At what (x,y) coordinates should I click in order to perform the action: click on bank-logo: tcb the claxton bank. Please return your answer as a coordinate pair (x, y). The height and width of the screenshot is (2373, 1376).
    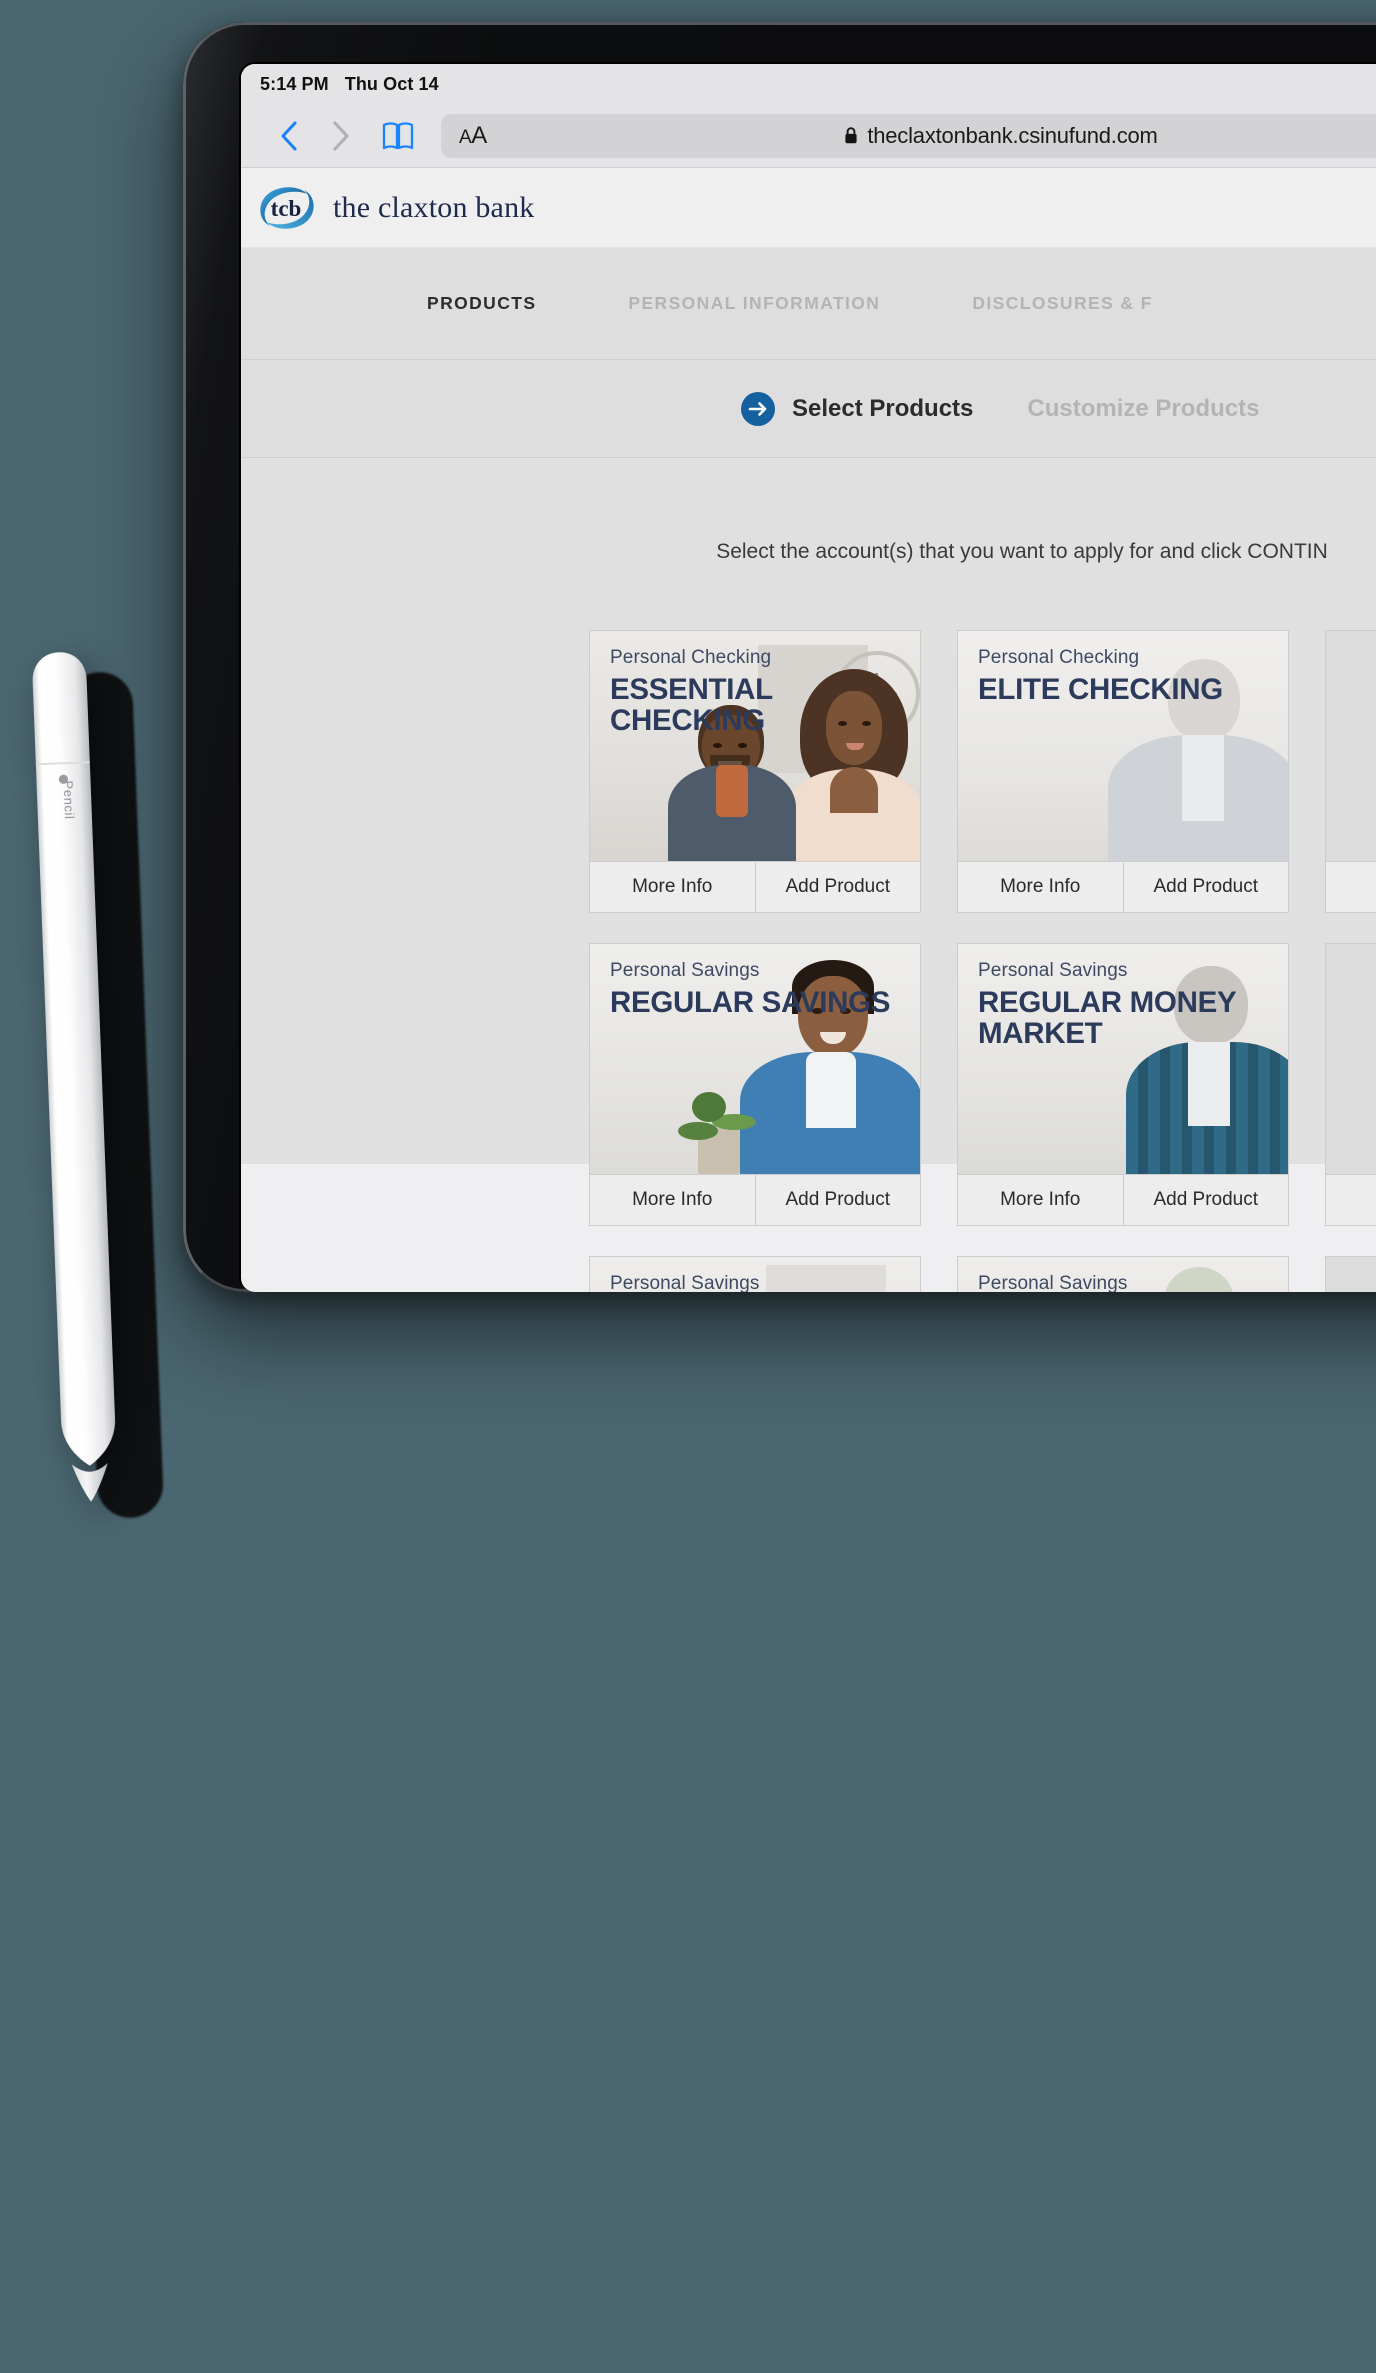
    Looking at the image, I should click on (394, 208).